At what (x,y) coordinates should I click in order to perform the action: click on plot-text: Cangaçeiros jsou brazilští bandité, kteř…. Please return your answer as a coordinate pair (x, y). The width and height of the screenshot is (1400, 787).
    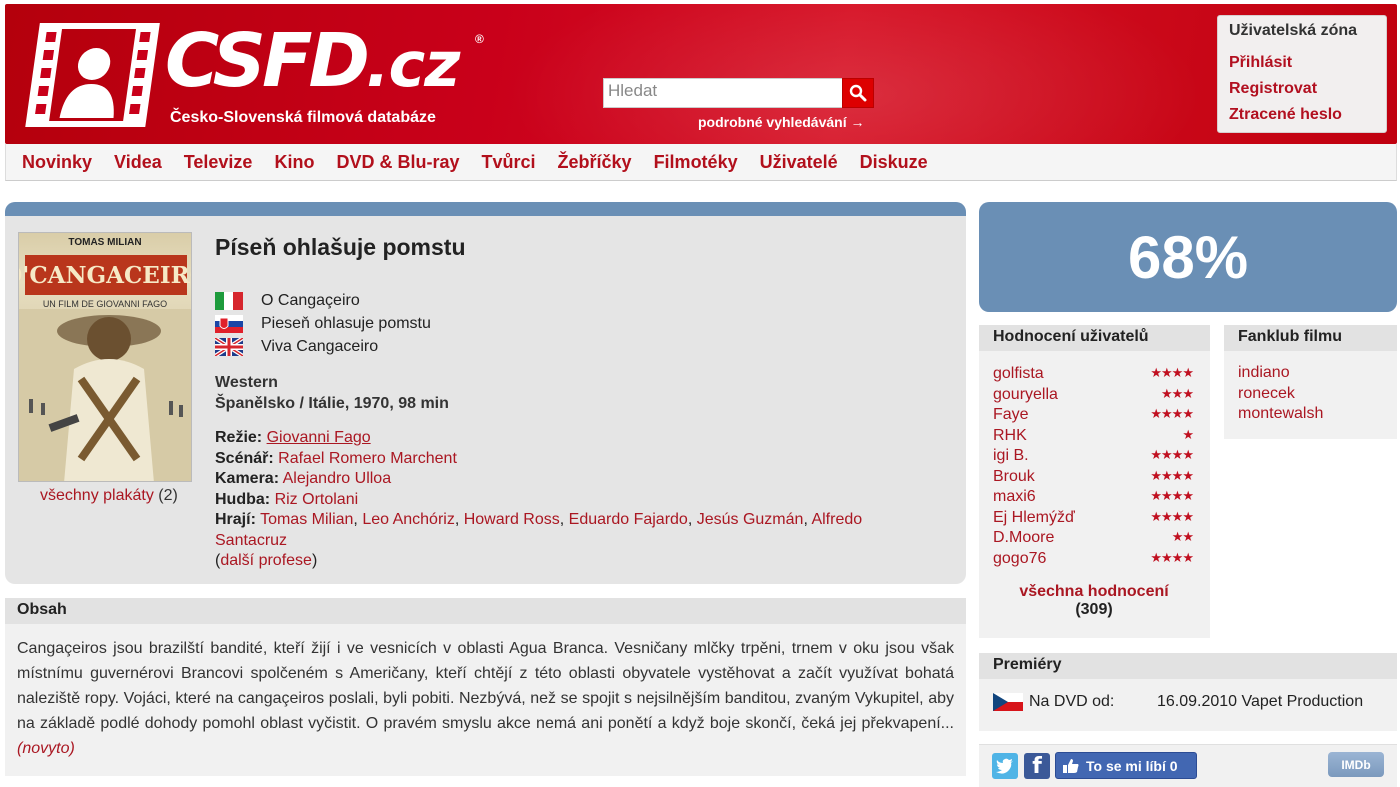
    Looking at the image, I should click on (485, 686).